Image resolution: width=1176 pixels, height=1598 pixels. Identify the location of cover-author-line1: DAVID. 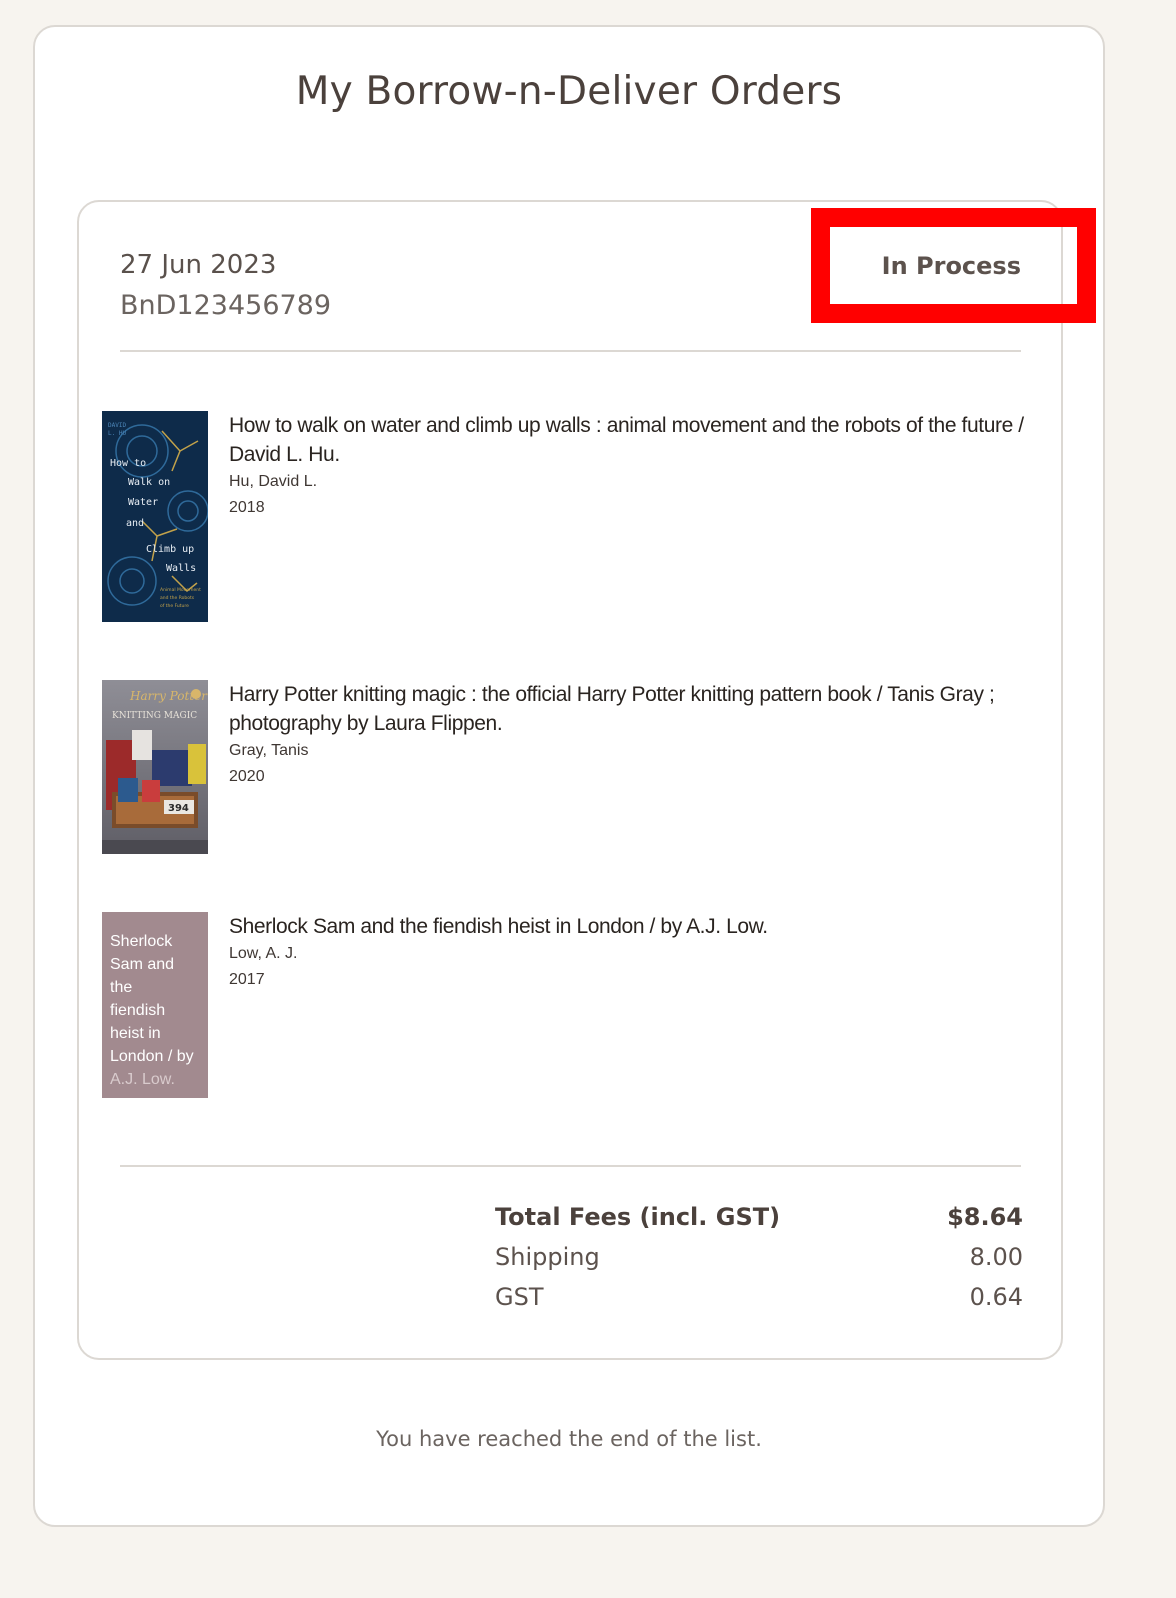
(117, 425).